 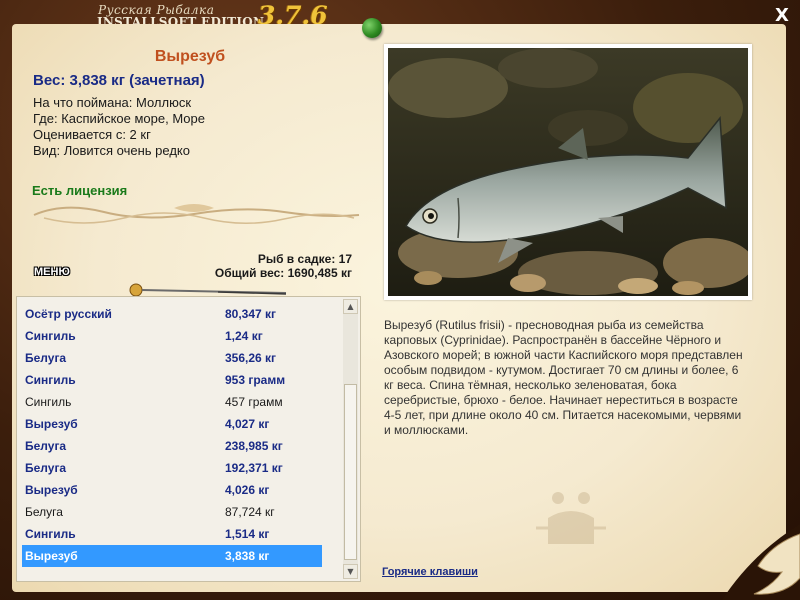 I want to click on list-item-weight: 1,514 кг, so click(x=247, y=534).